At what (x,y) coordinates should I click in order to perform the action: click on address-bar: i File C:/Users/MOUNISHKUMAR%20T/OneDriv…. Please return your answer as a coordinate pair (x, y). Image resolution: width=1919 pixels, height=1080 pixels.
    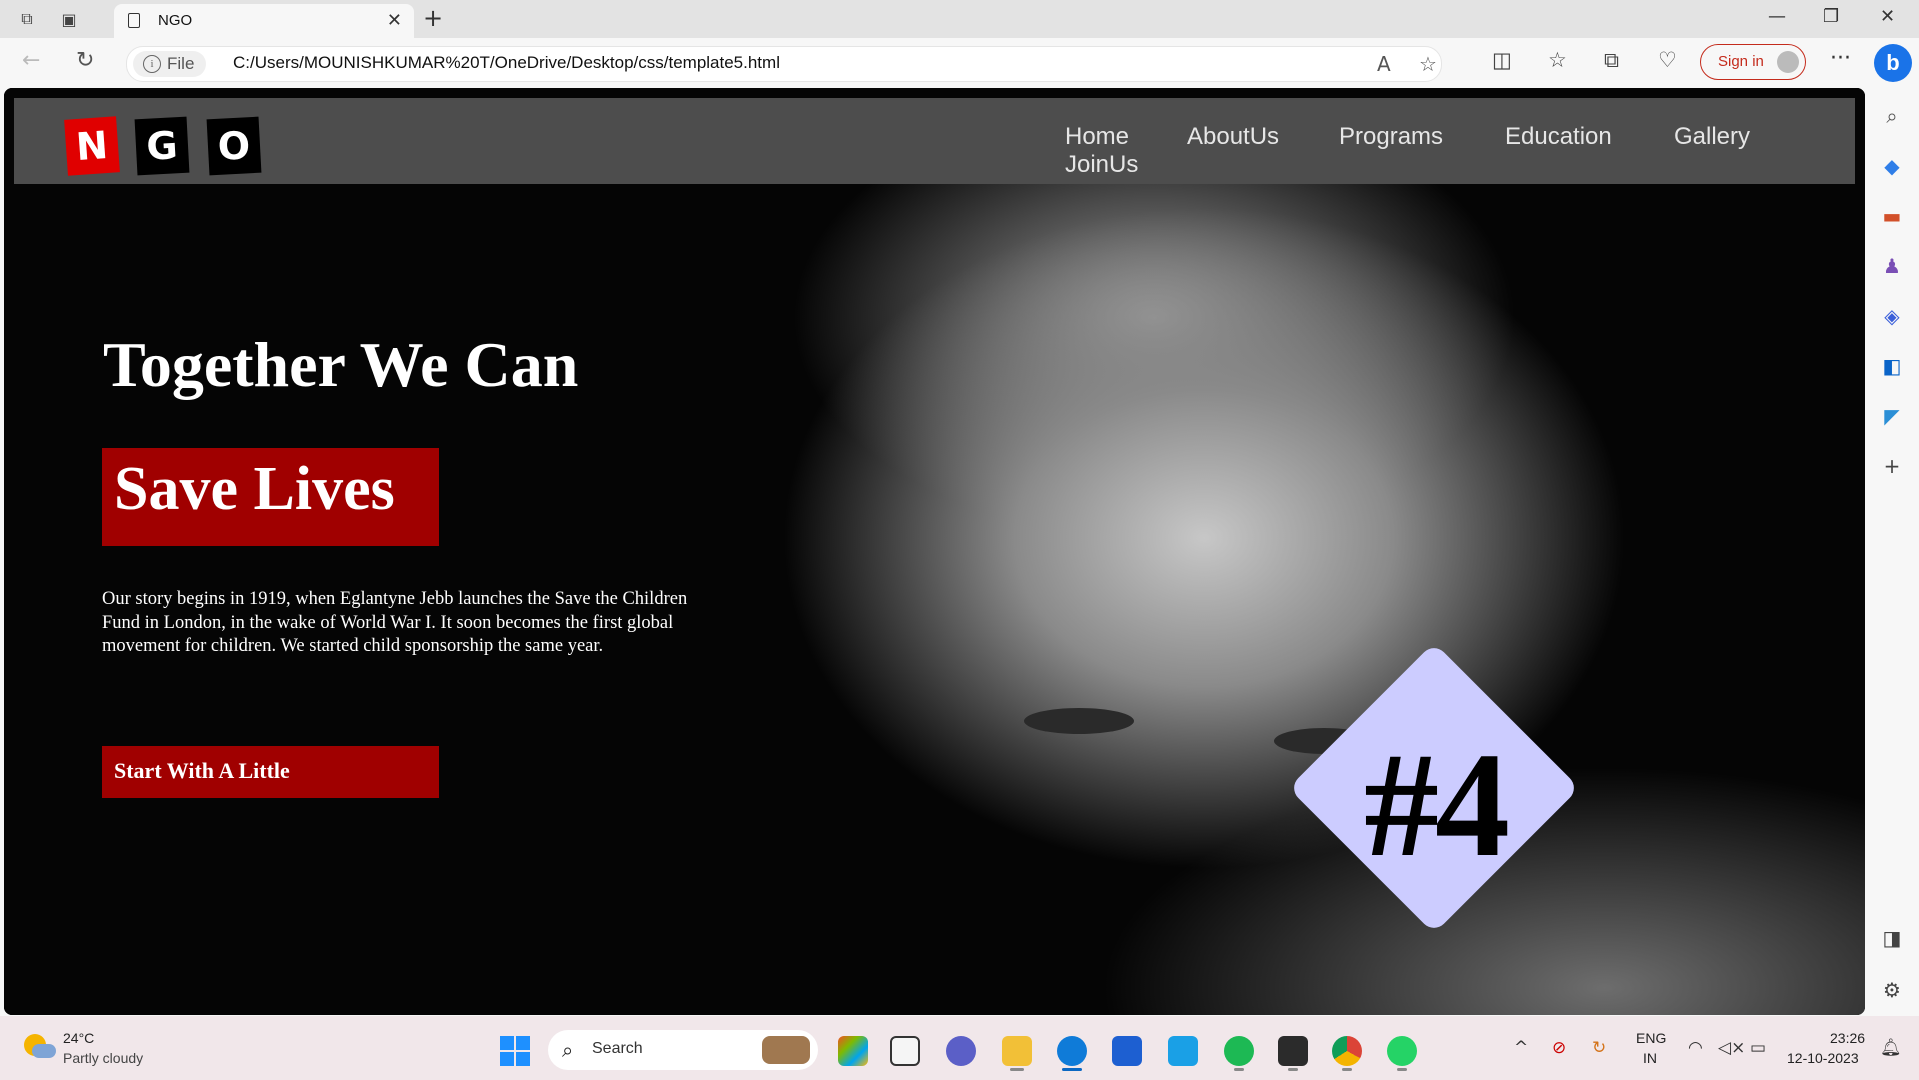
    Looking at the image, I should click on (784, 64).